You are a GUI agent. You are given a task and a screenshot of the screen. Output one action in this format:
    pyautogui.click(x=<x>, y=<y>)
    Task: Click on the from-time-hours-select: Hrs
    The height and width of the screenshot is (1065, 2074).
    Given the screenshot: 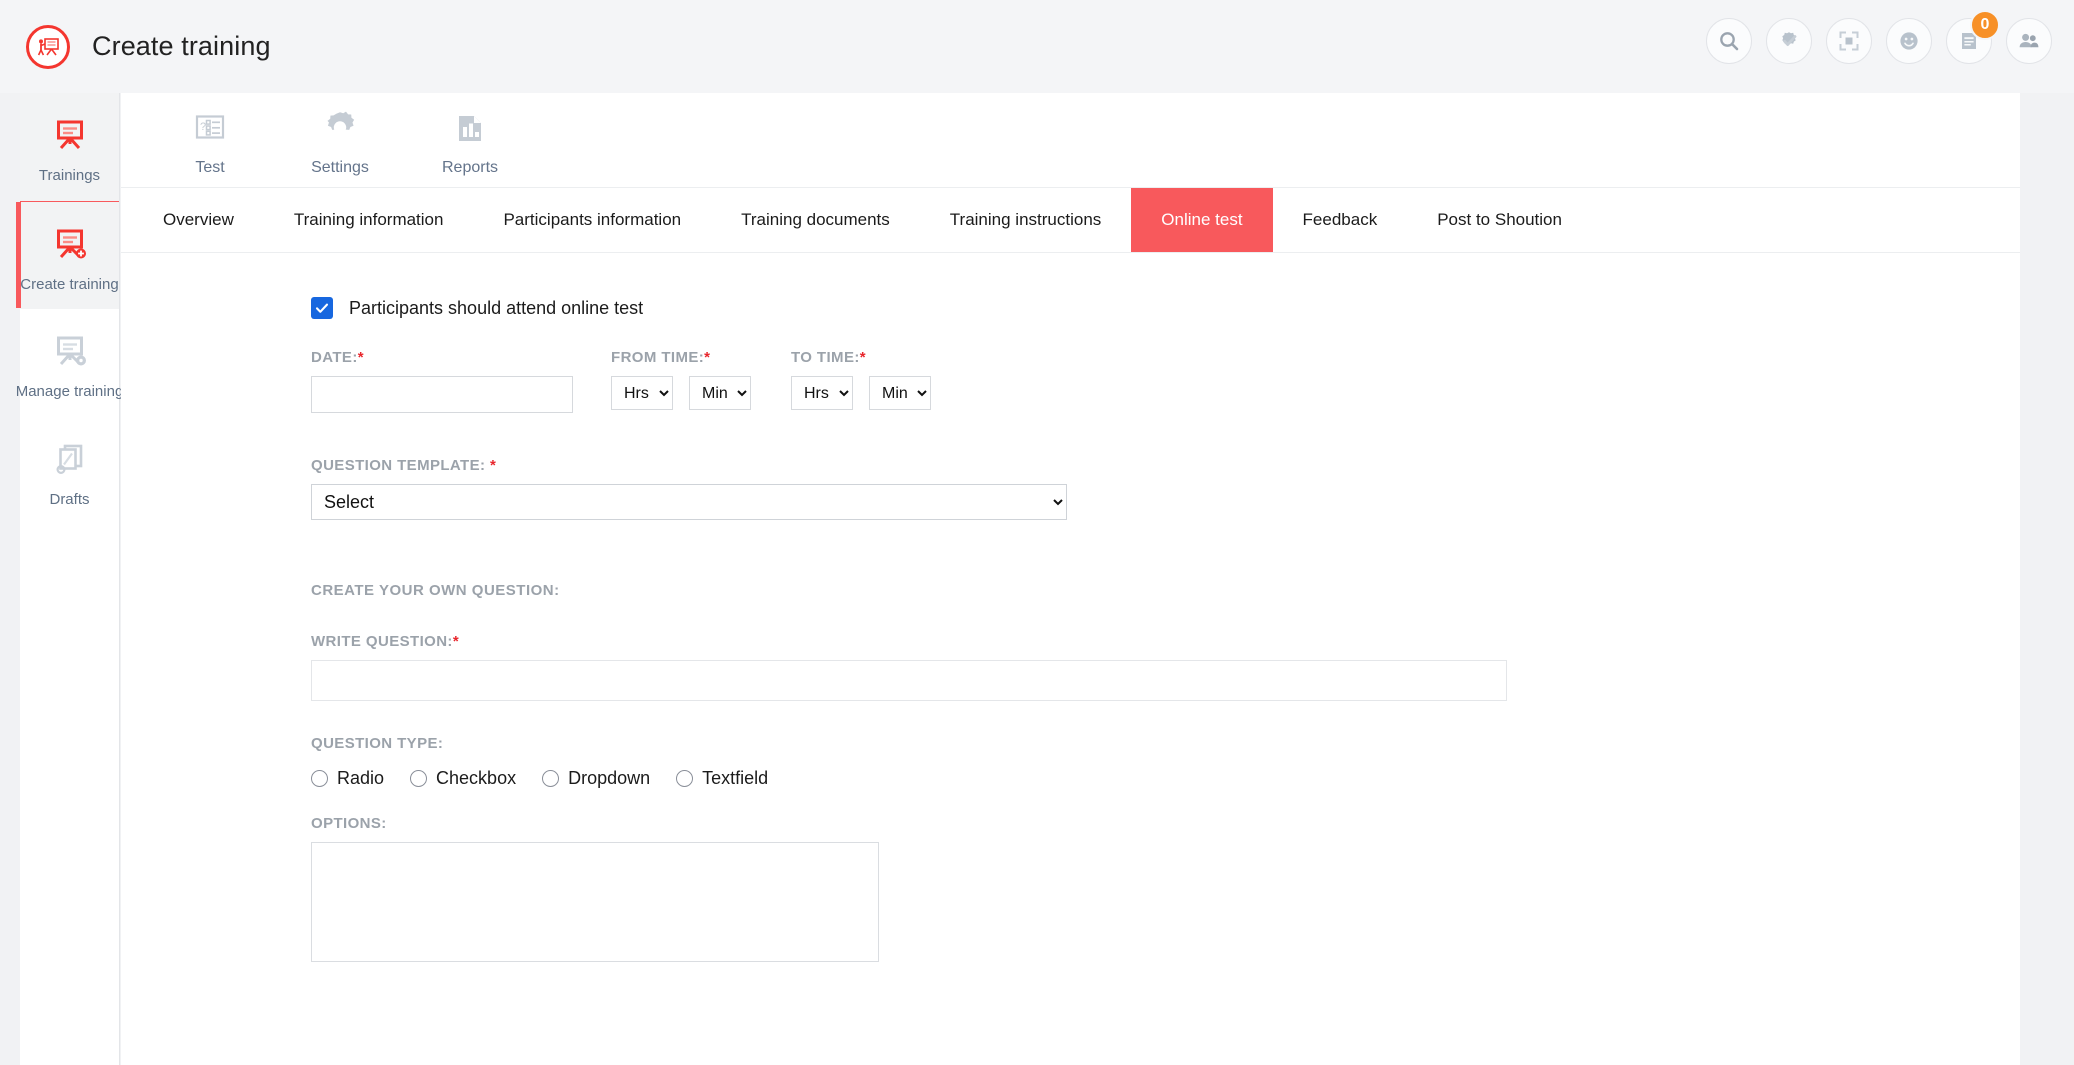 What is the action you would take?
    pyautogui.click(x=642, y=393)
    